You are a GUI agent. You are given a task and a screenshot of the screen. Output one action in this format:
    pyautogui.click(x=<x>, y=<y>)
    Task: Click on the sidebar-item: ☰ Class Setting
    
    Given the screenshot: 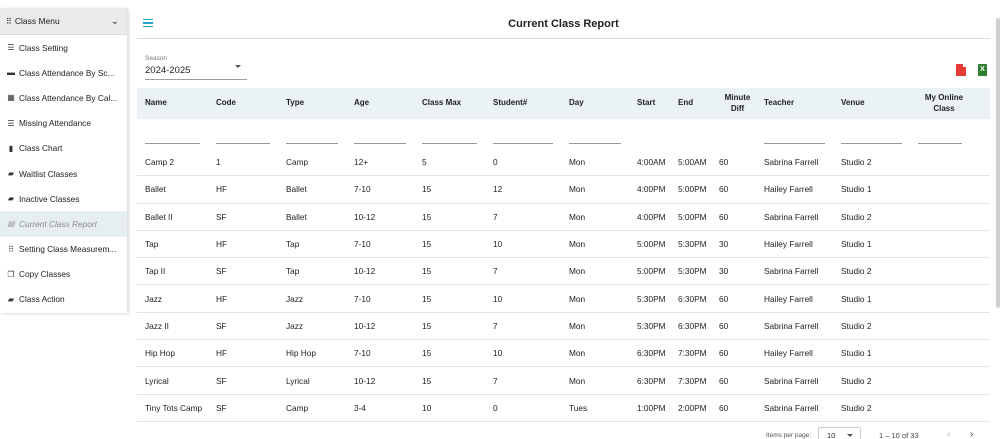 What is the action you would take?
    pyautogui.click(x=63, y=47)
    